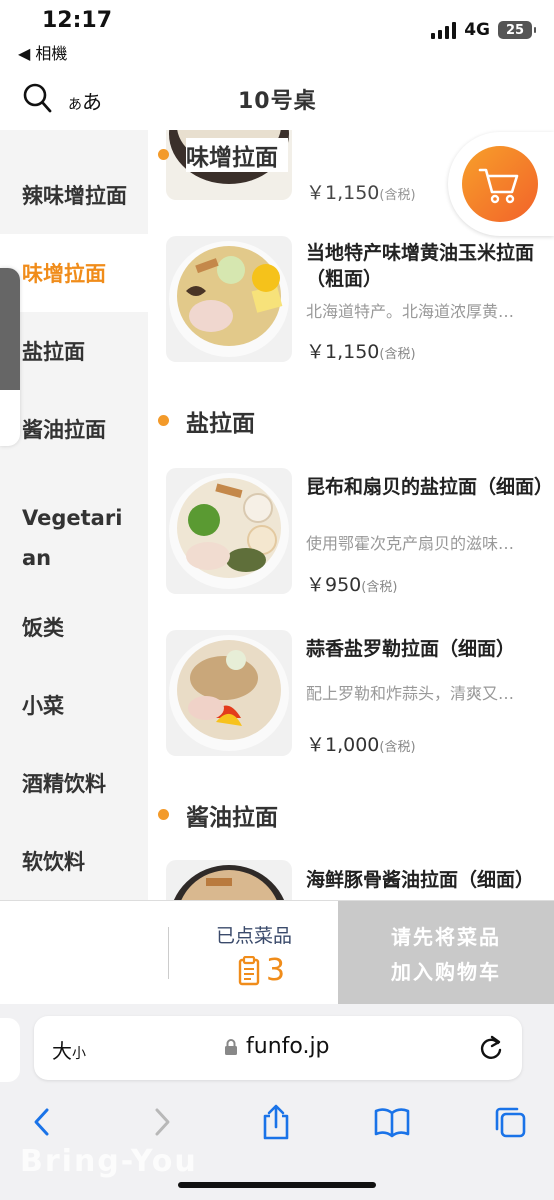  Describe the element at coordinates (361, 193) in the screenshot. I see `dish-price-partial: ￥1,150(含税)` at that location.